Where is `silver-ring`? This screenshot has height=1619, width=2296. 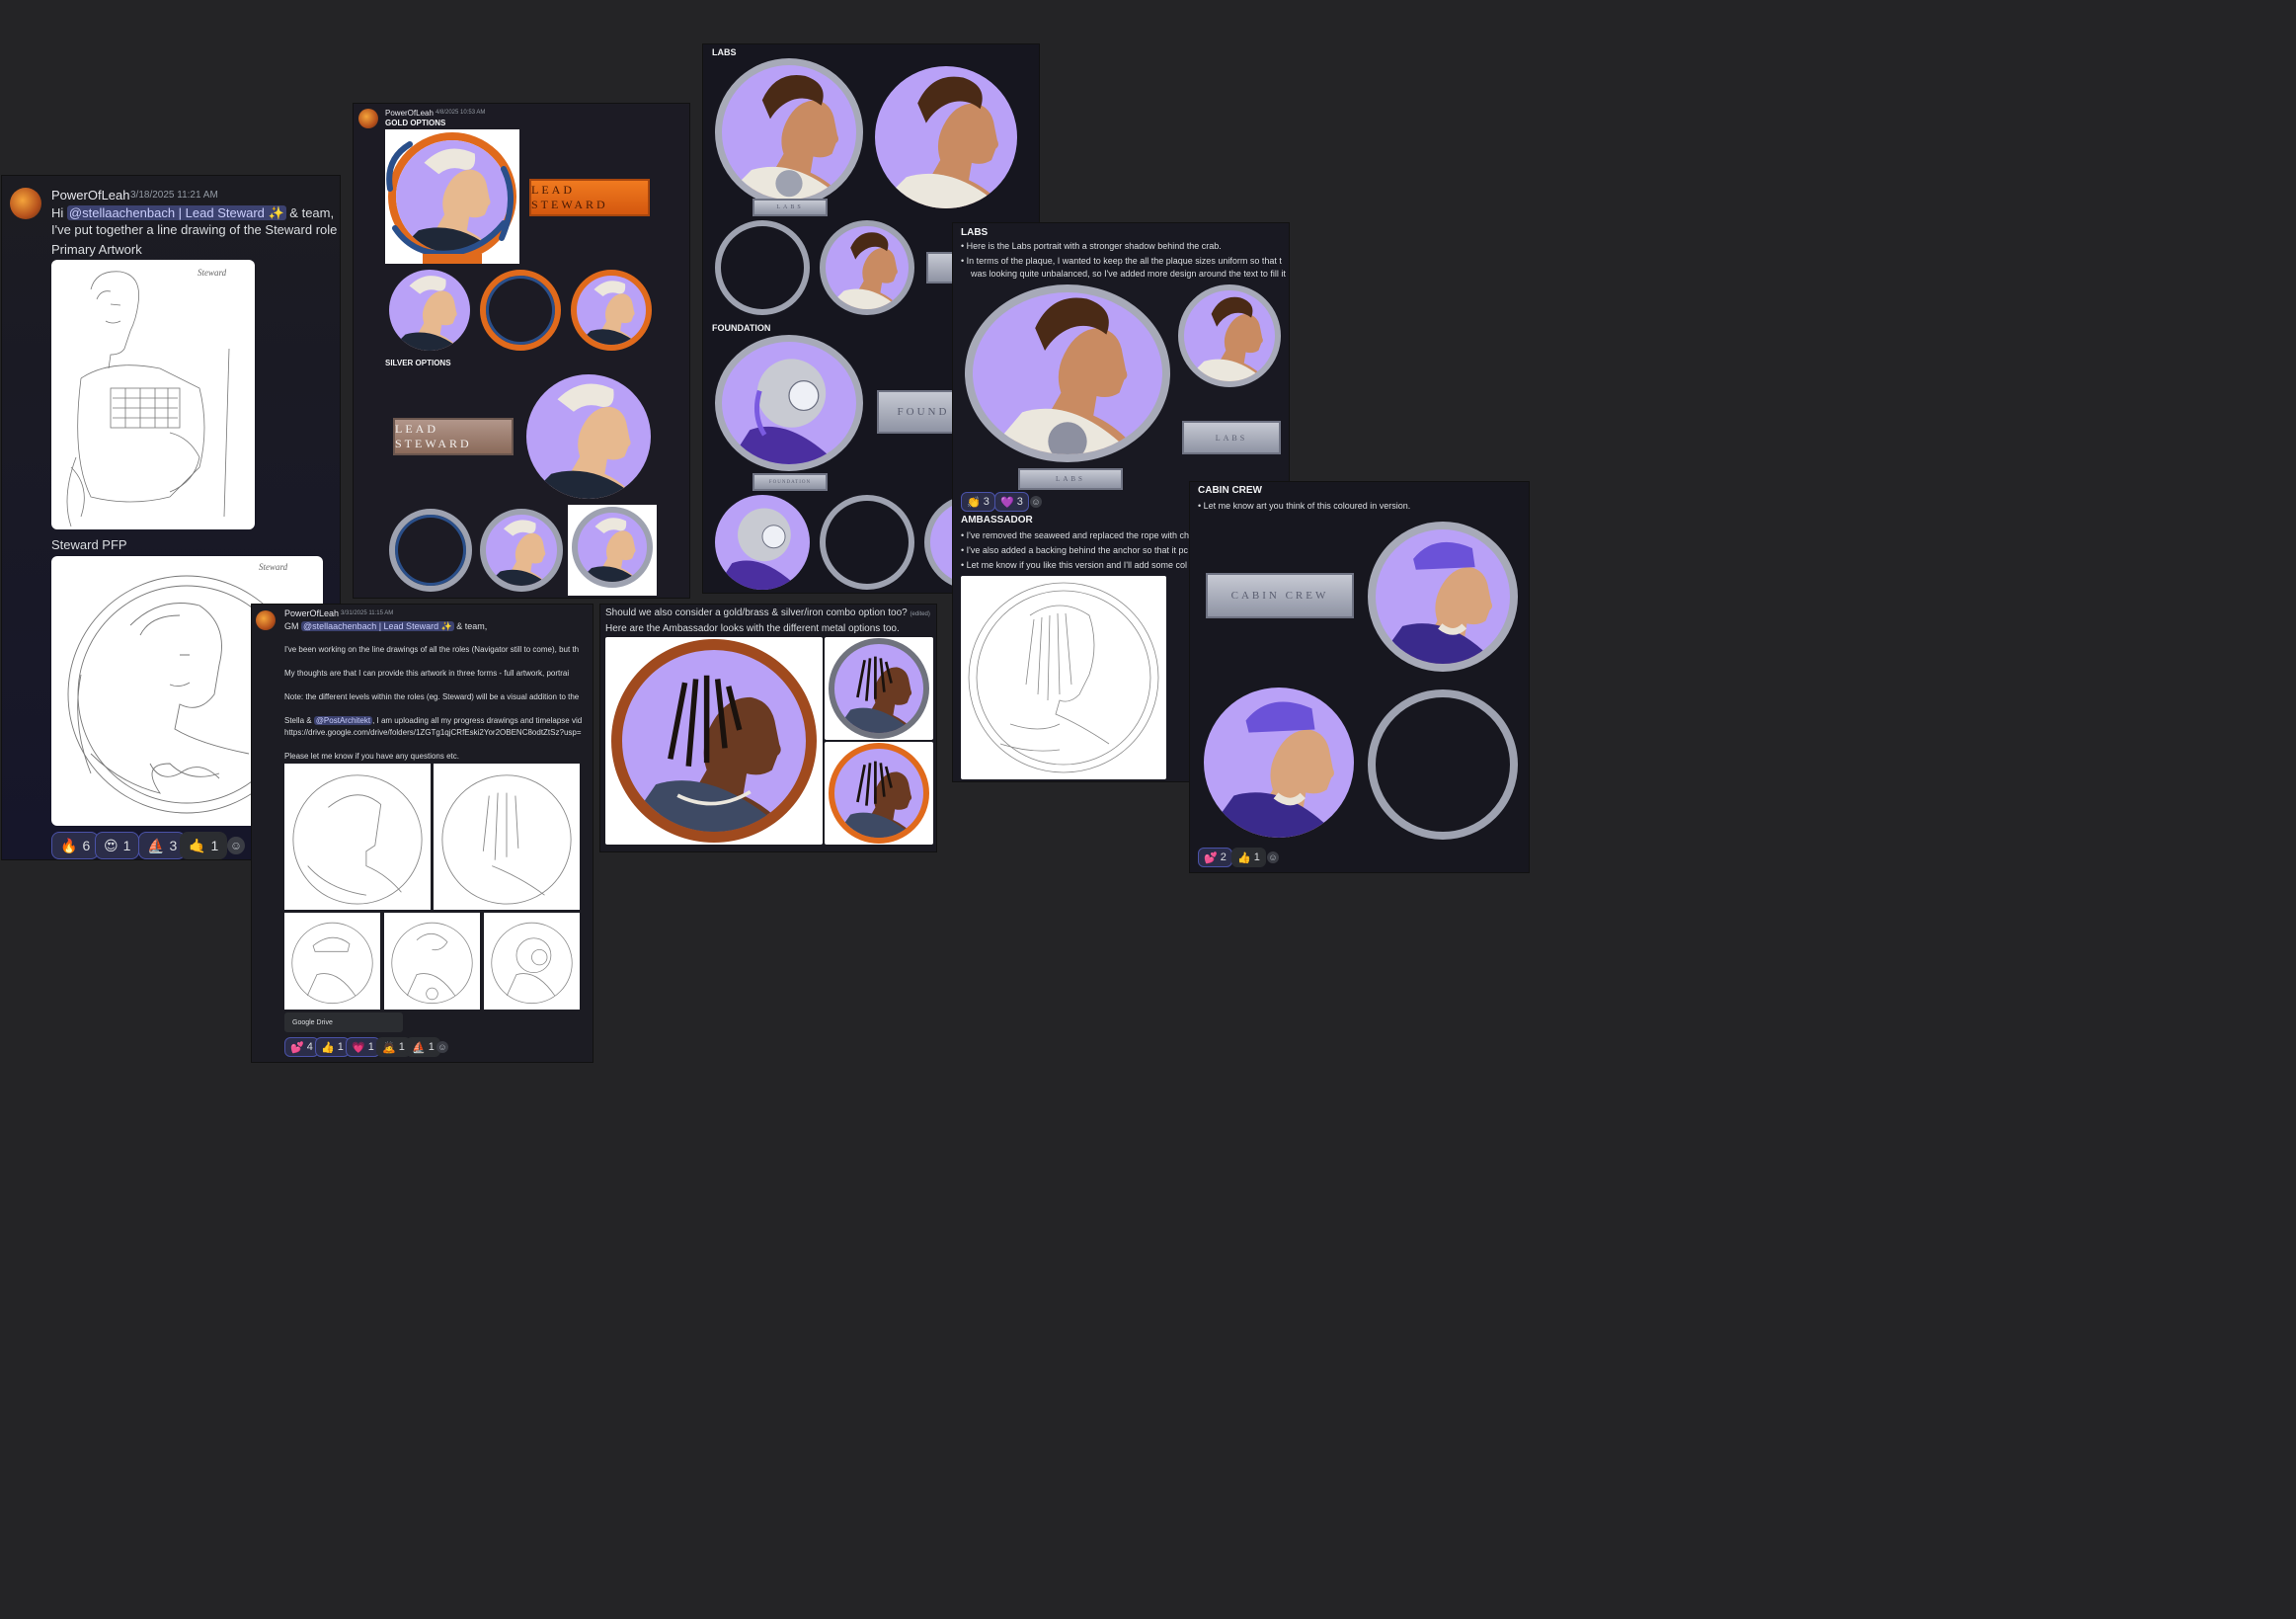 silver-ring is located at coordinates (879, 688).